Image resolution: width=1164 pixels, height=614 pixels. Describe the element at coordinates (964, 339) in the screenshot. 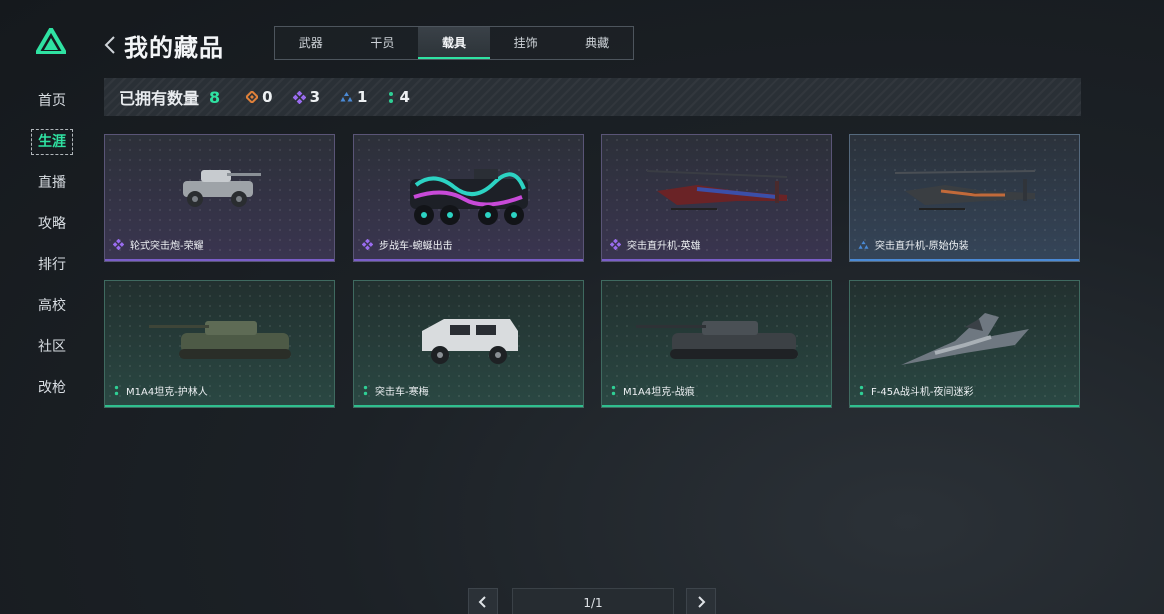

I see `jet-image` at that location.